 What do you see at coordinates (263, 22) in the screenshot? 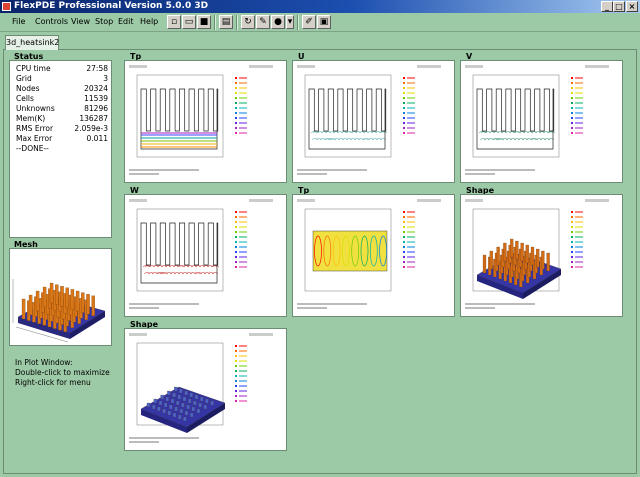
I see `edit-pencil-icon: ✎` at bounding box center [263, 22].